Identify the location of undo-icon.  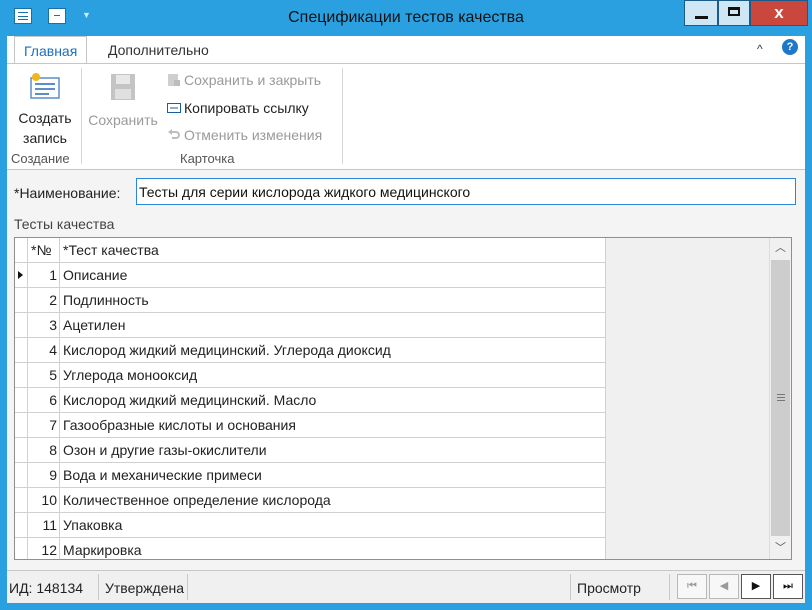
(174, 134).